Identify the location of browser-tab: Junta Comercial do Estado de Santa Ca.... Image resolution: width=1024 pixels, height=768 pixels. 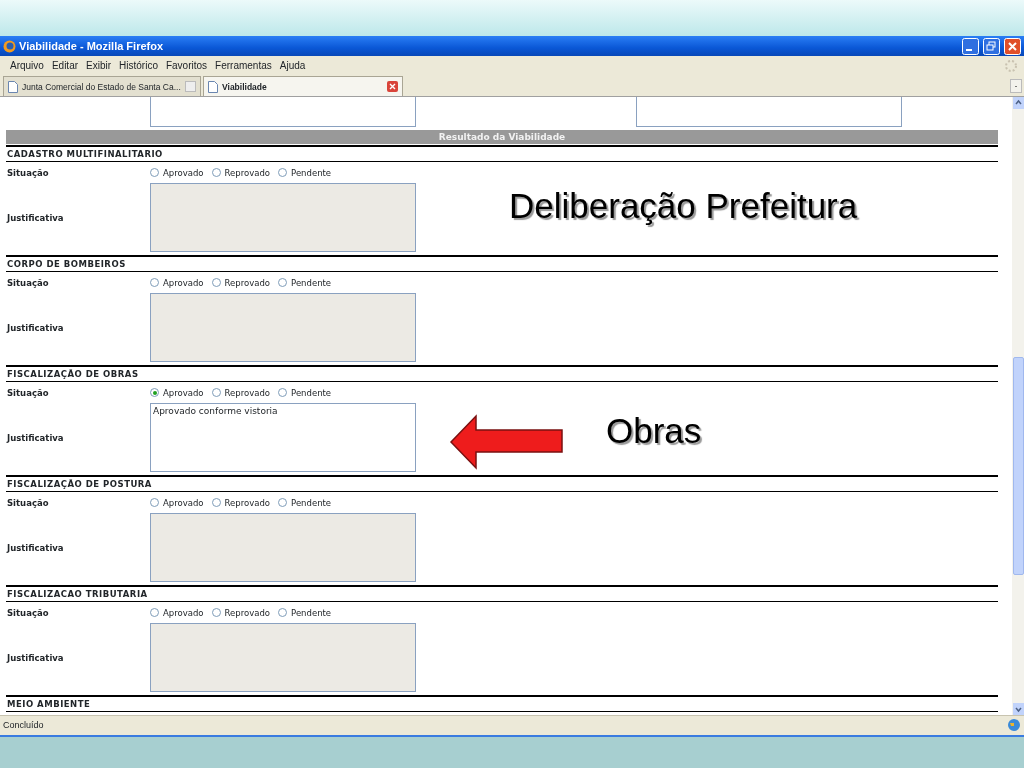
(102, 86).